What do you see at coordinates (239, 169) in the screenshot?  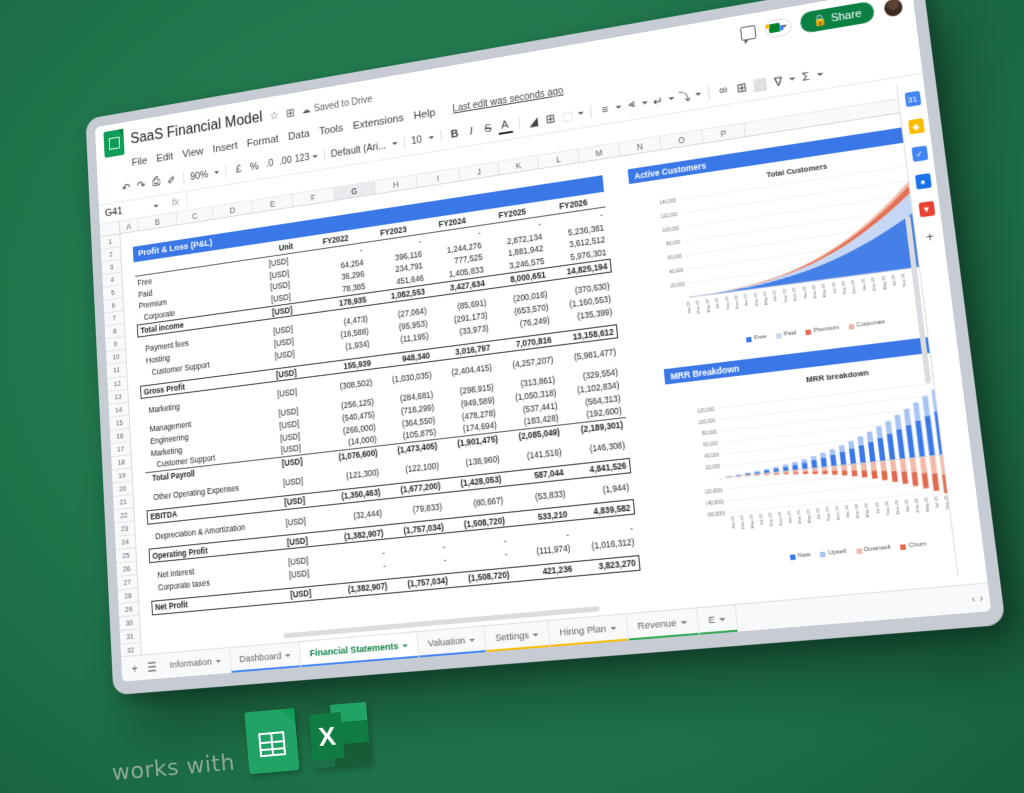 I see `currency-icon: £` at bounding box center [239, 169].